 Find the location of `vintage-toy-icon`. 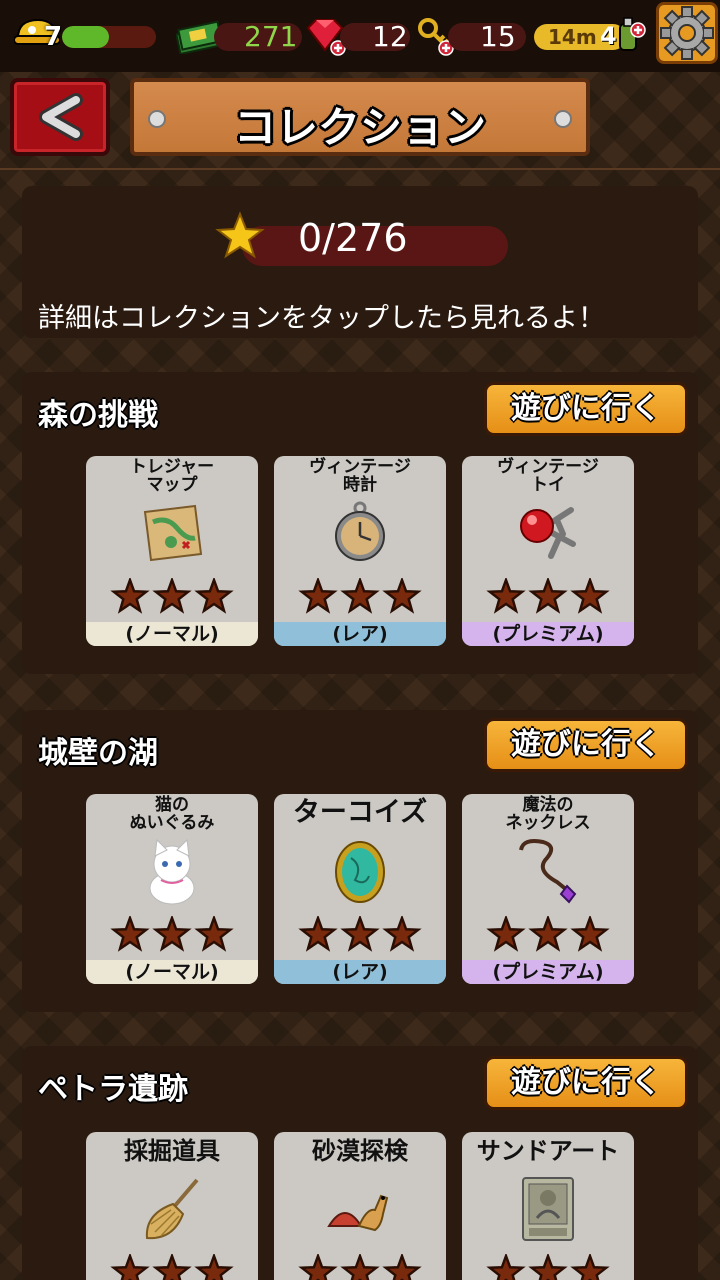

vintage-toy-icon is located at coordinates (548, 533).